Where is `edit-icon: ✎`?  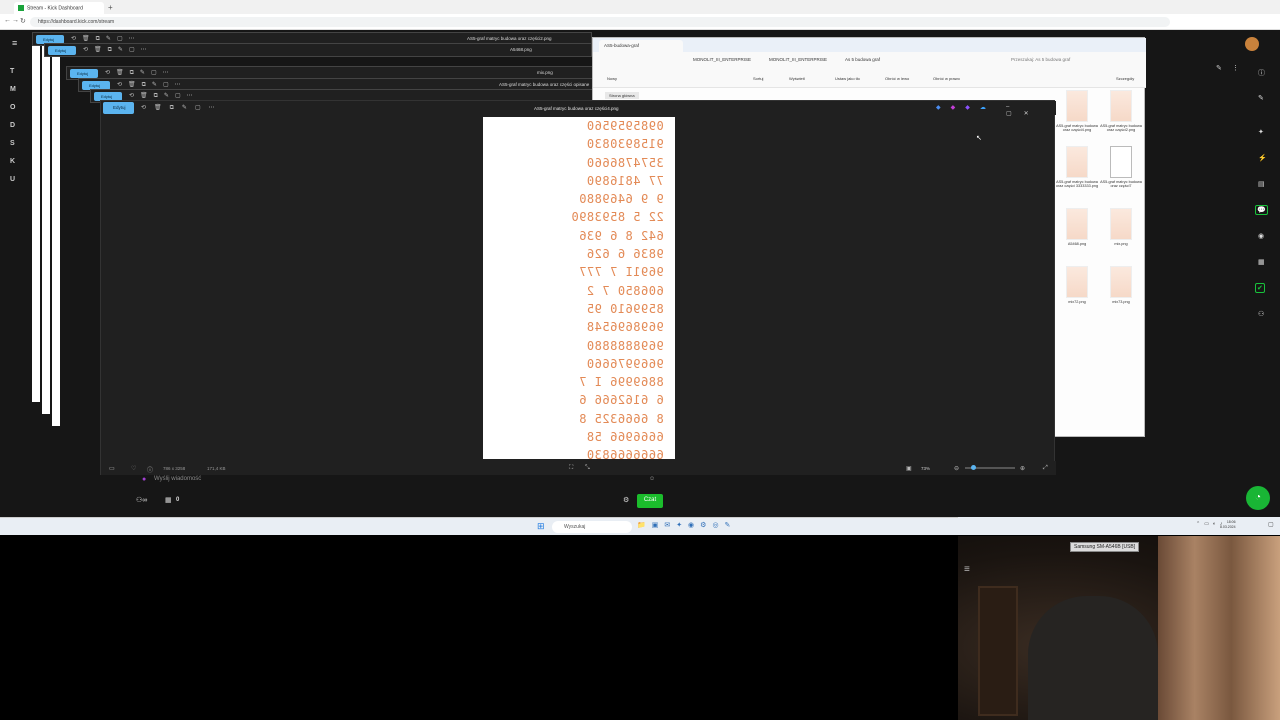
edit-icon: ✎ is located at coordinates (1219, 68).